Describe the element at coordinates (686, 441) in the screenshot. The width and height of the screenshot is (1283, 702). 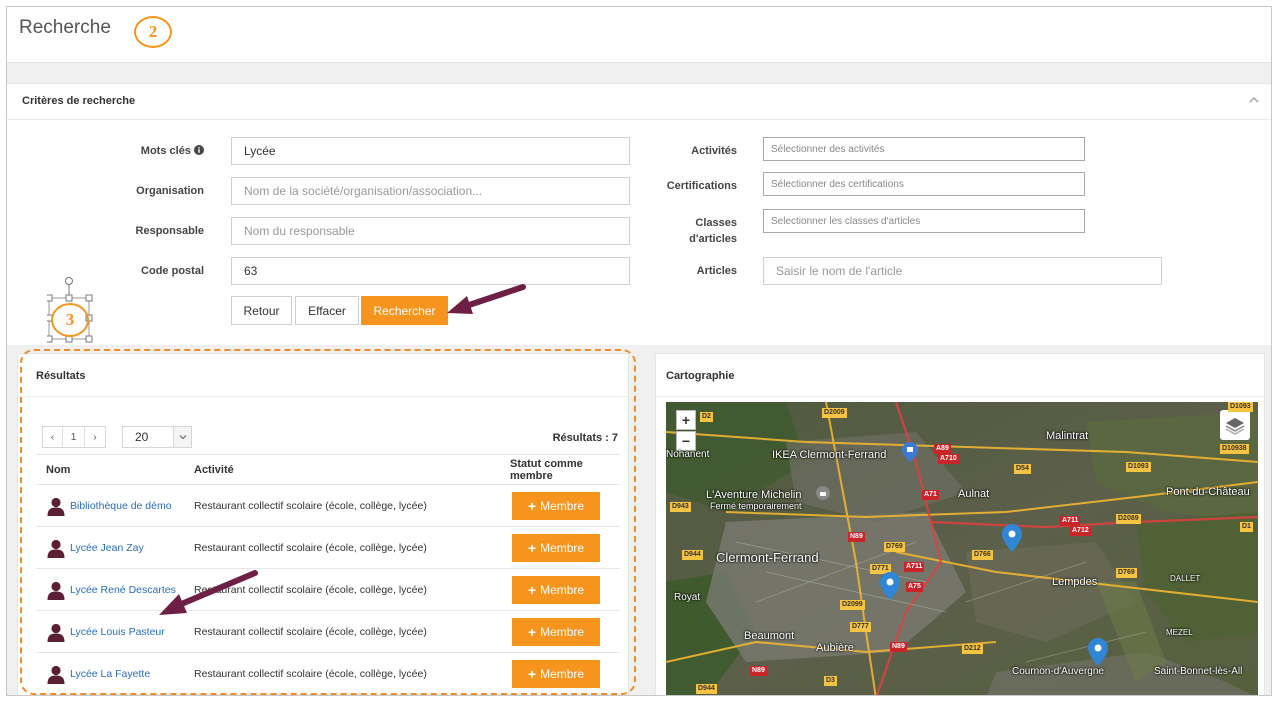
I see `zoom-out-button: −` at that location.